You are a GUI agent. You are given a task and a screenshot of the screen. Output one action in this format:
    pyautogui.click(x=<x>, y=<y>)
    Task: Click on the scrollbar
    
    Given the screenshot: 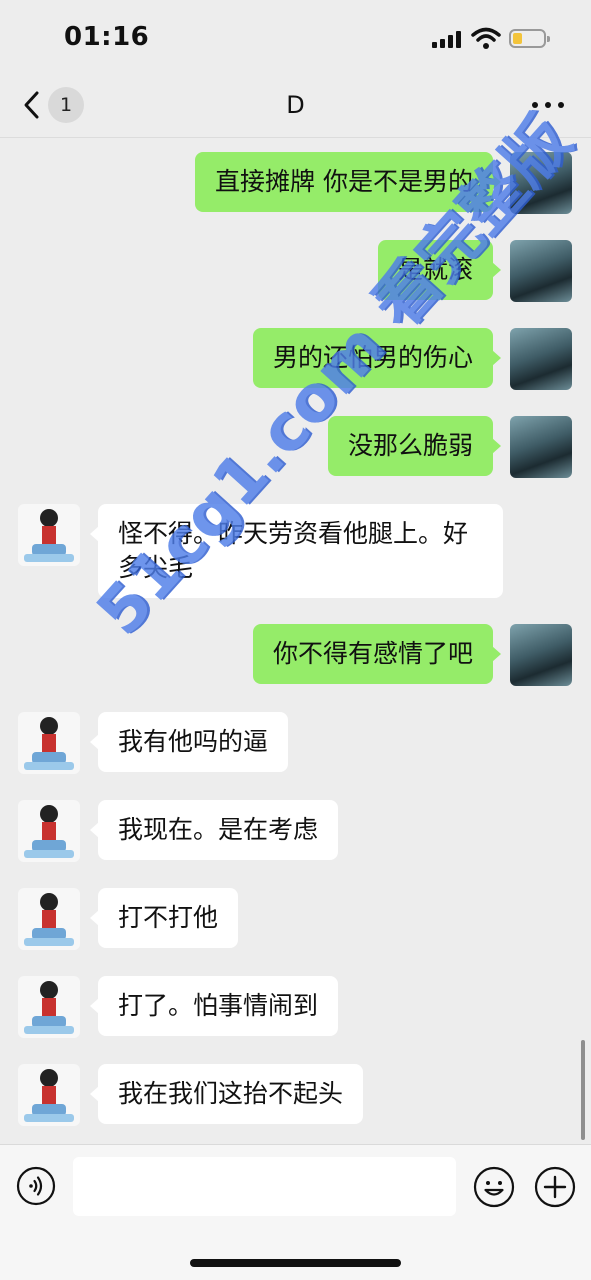 What is the action you would take?
    pyautogui.click(x=583, y=1090)
    